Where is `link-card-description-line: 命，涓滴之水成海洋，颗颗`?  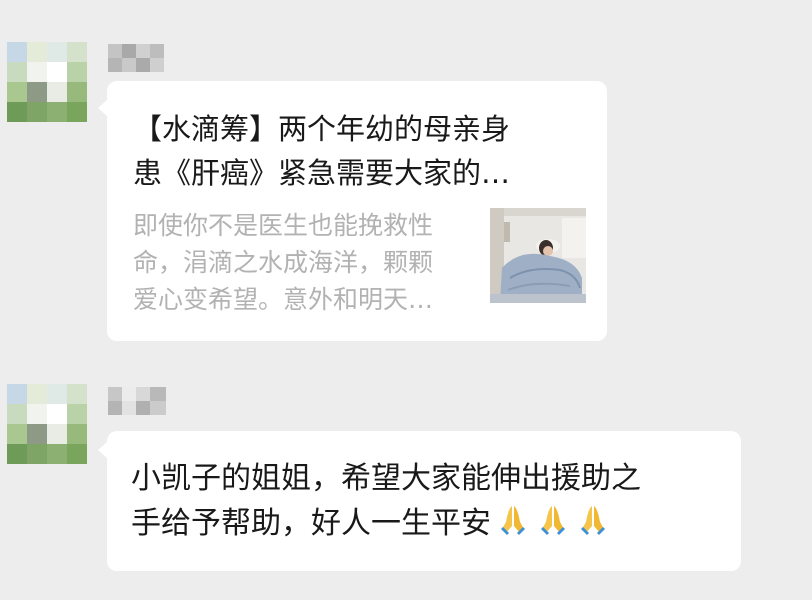
link-card-description-line: 命，涓滴之水成海洋，颗颗 is located at coordinates (283, 262).